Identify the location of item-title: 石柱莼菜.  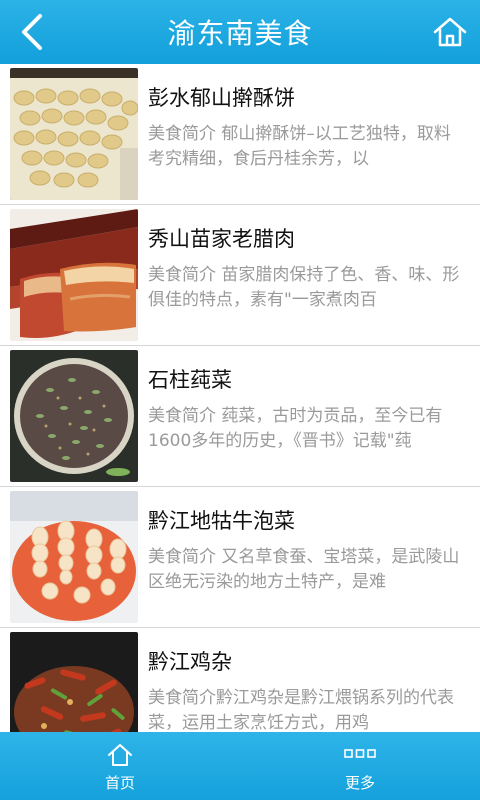
(190, 380).